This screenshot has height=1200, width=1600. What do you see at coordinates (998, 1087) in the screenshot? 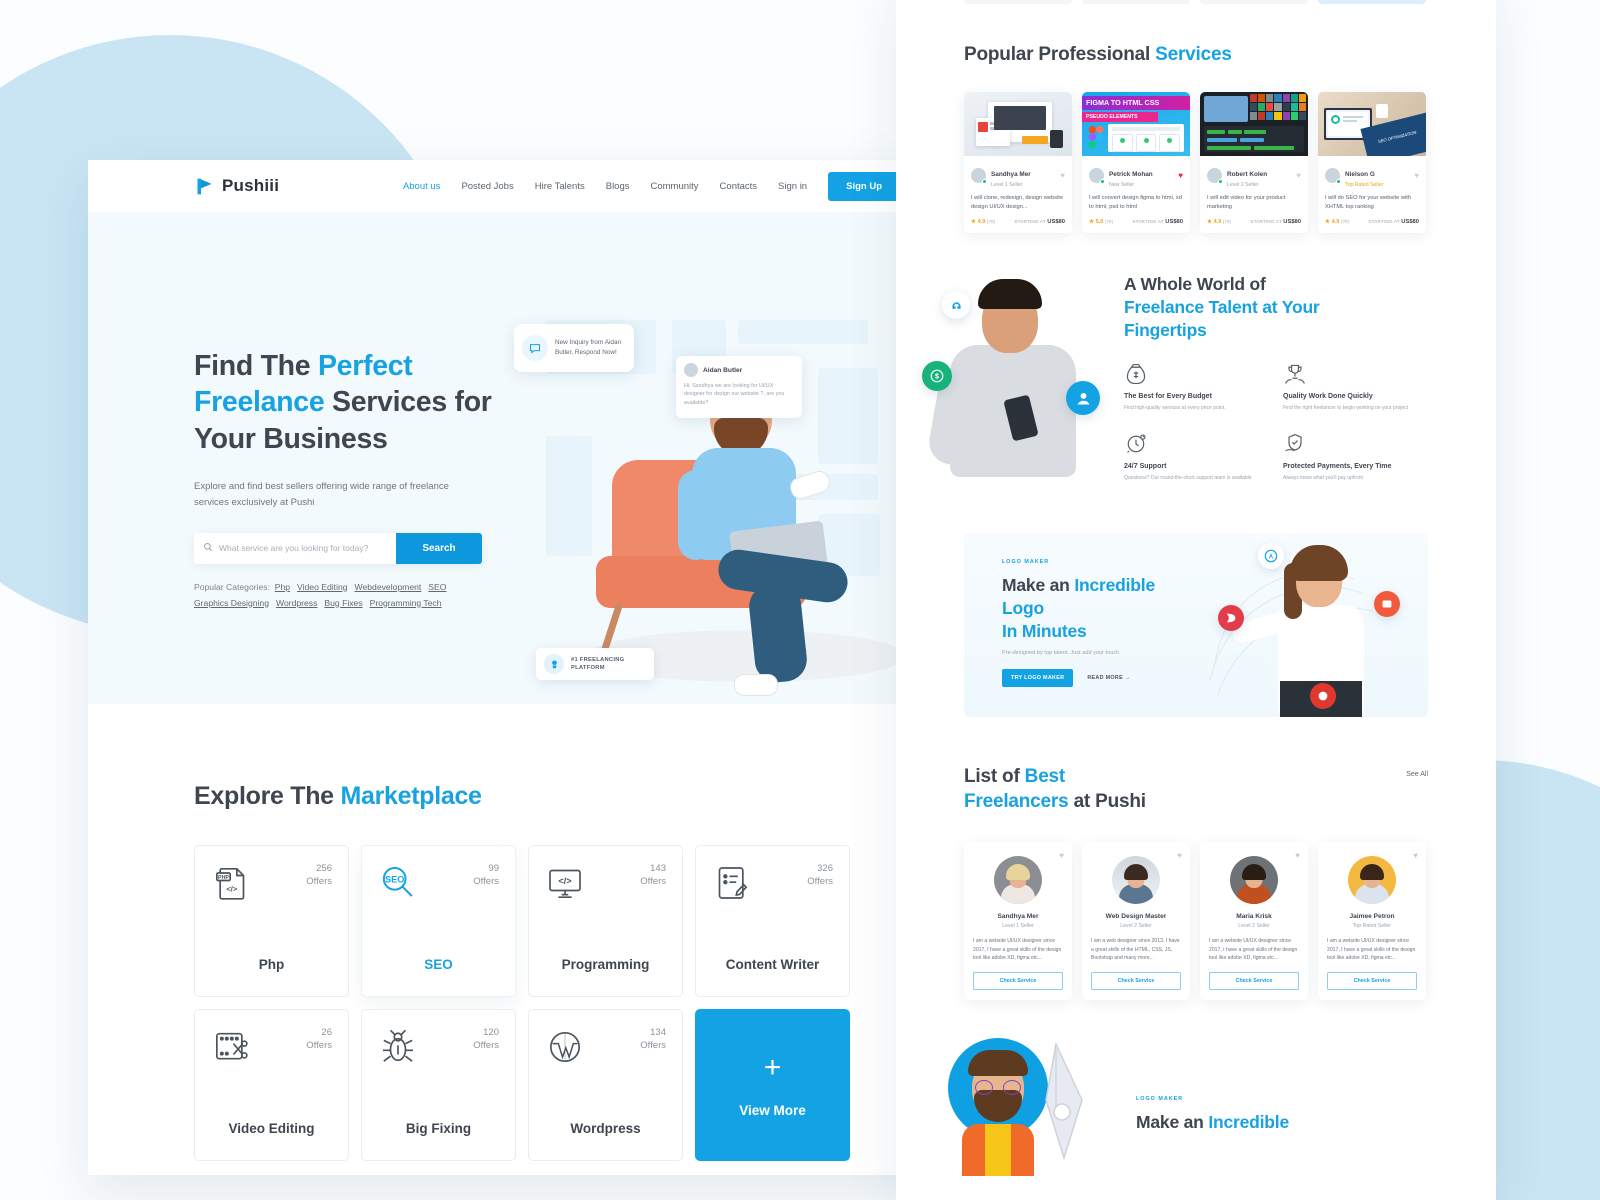
I see `glasses-icon` at bounding box center [998, 1087].